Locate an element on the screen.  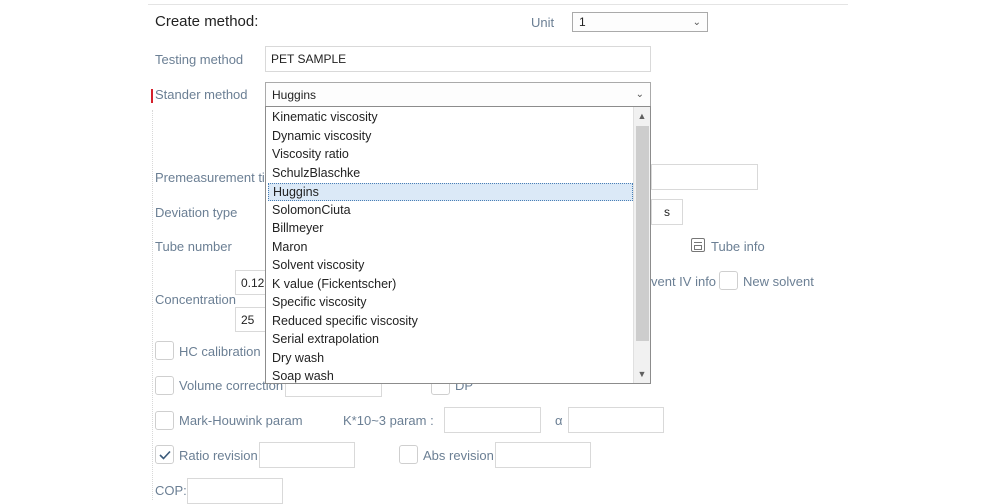
page-title: Create method: is located at coordinates (207, 21).